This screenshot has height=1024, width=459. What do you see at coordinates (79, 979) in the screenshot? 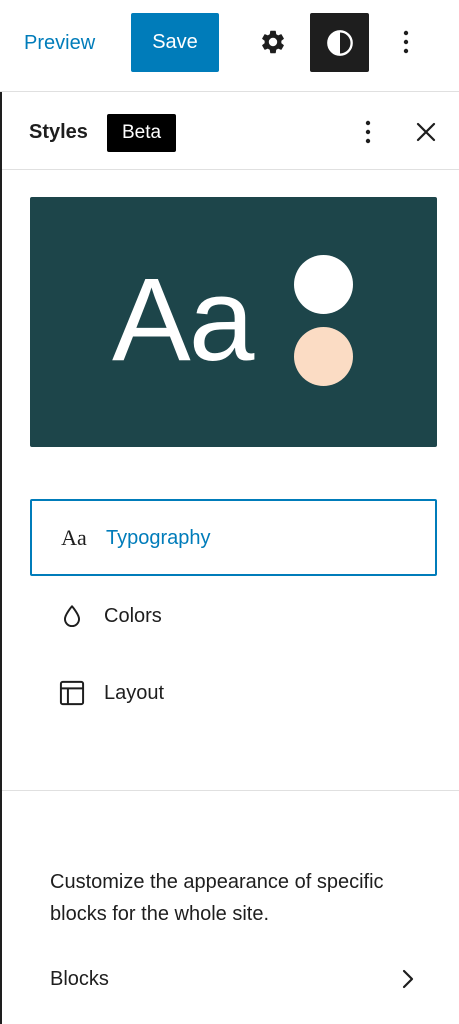
I see `blocks-label: Blocks` at bounding box center [79, 979].